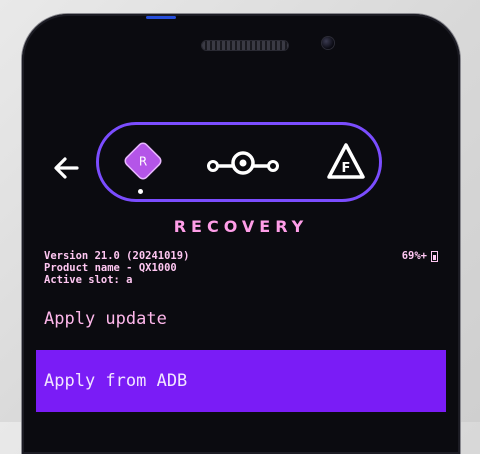 The image size is (480, 454). Describe the element at coordinates (140, 191) in the screenshot. I see `selected-indicator` at that location.